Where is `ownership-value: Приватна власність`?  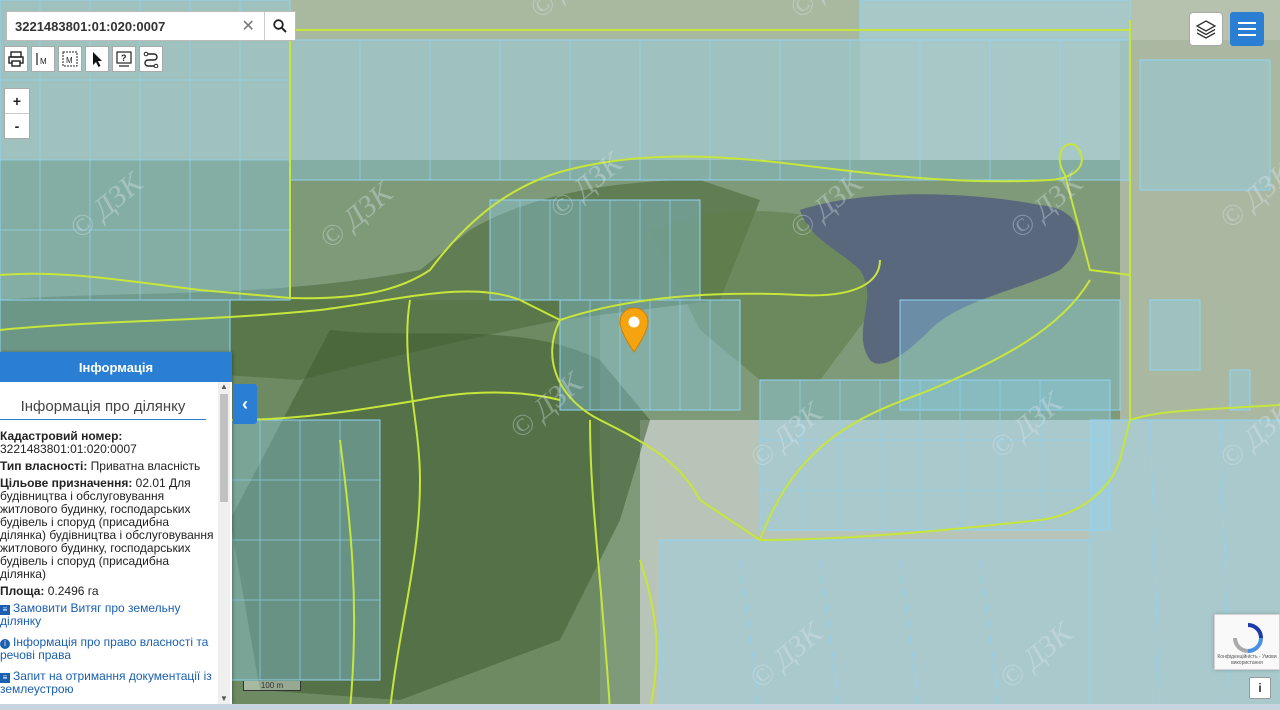 ownership-value: Приватна власність is located at coordinates (144, 466).